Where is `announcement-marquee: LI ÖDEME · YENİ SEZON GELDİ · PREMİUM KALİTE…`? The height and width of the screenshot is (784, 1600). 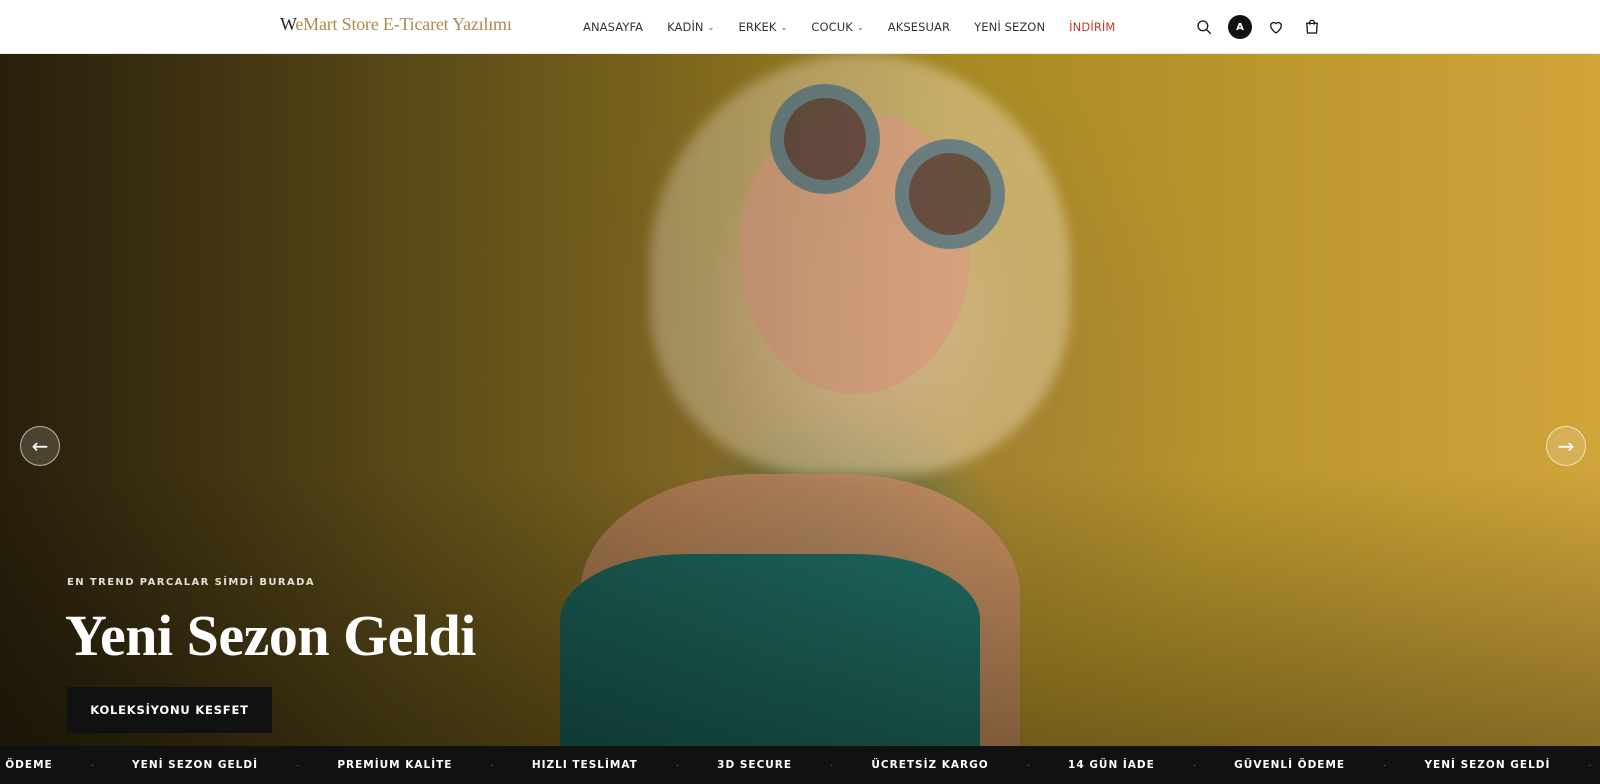 announcement-marquee: LI ÖDEME · YENİ SEZON GELDİ · PREMİUM KALİTE… is located at coordinates (800, 765).